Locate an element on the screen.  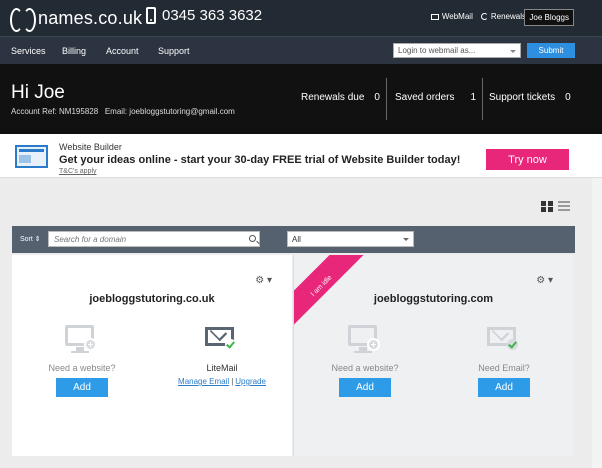
stat-value: 1 is located at coordinates (473, 97).